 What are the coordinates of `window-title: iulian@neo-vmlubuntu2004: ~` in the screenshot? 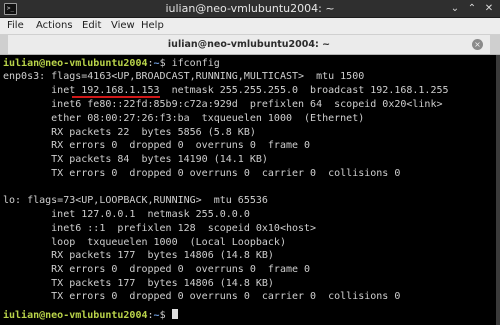 It's located at (250, 8).